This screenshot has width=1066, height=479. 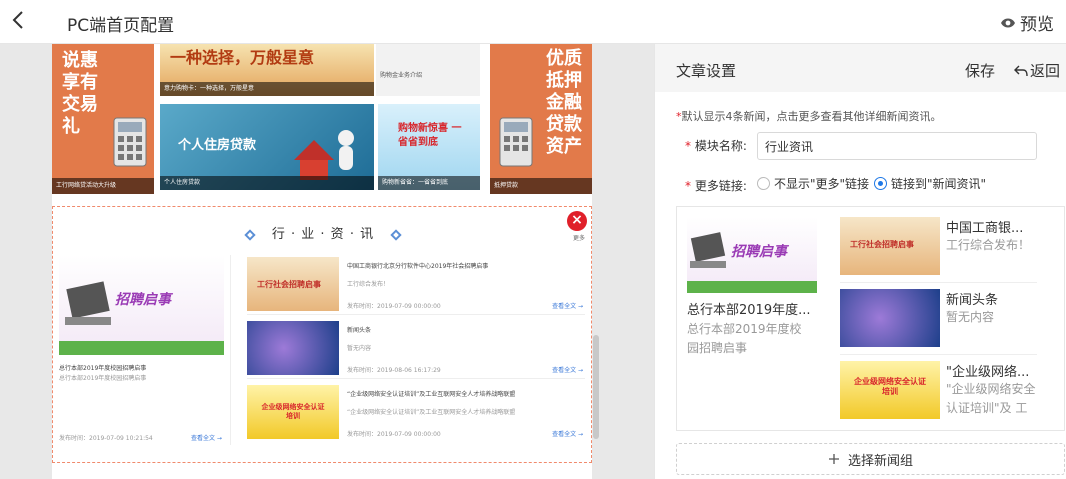 What do you see at coordinates (293, 284) in the screenshot?
I see `list-item-image: 工行社会招聘启事` at bounding box center [293, 284].